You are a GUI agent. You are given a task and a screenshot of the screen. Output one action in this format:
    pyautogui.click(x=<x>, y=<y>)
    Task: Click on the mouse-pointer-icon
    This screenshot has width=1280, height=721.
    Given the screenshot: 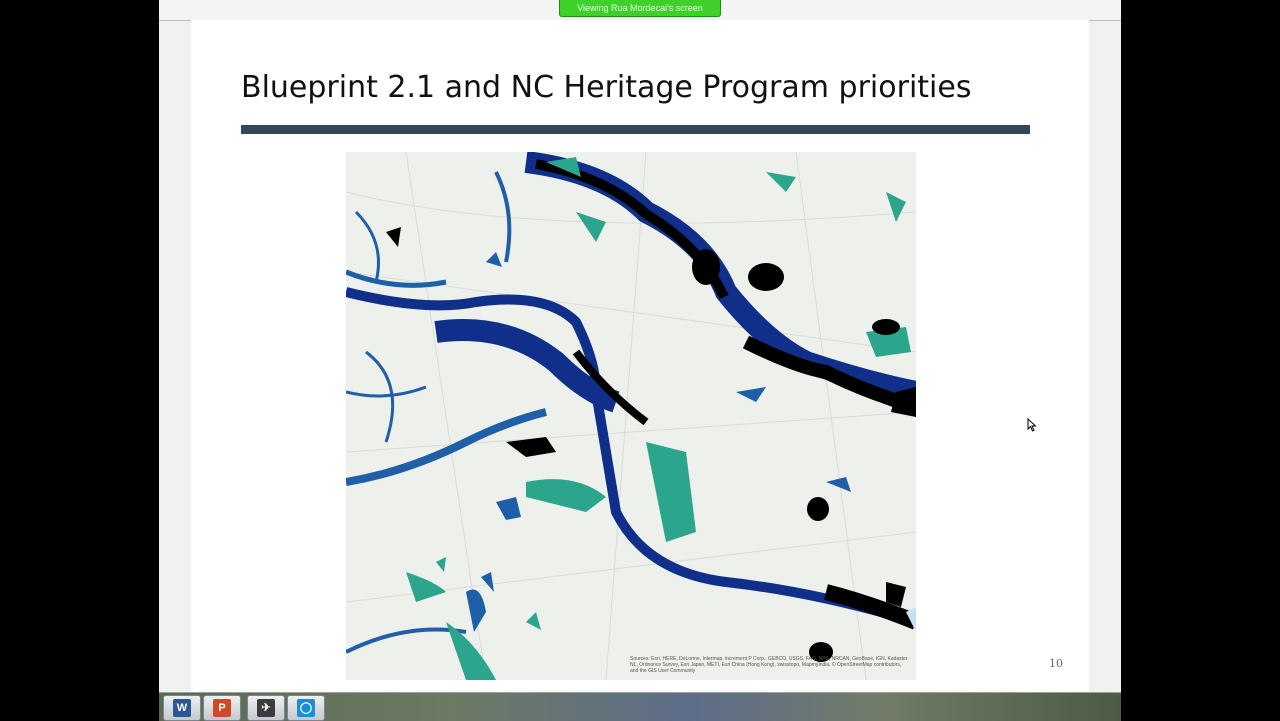 What is the action you would take?
    pyautogui.click(x=1032, y=425)
    